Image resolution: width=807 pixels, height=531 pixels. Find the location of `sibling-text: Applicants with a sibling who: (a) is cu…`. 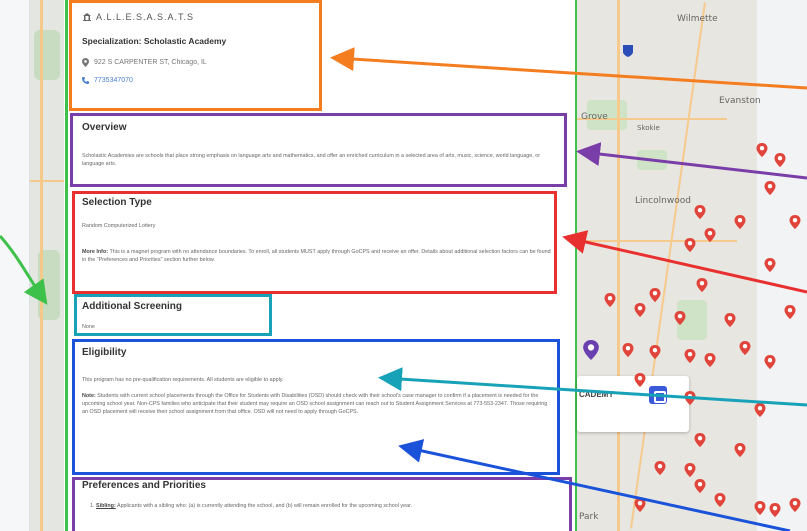

sibling-text: Applicants with a sibling who: (a) is cu… is located at coordinates (264, 506).